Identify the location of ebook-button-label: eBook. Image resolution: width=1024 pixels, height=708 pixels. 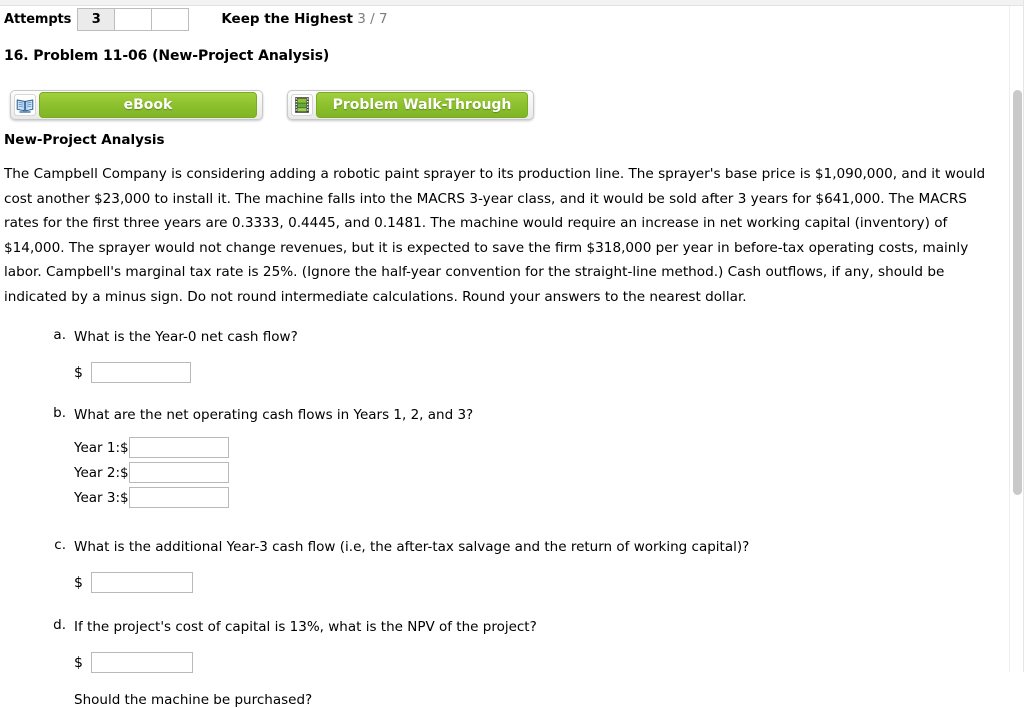
(148, 105).